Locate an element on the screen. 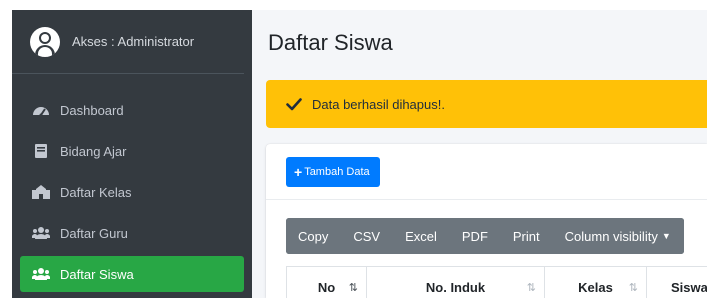 The width and height of the screenshot is (707, 298). sidebar-item-daftar-siswa: Daftar Siswa is located at coordinates (132, 274).